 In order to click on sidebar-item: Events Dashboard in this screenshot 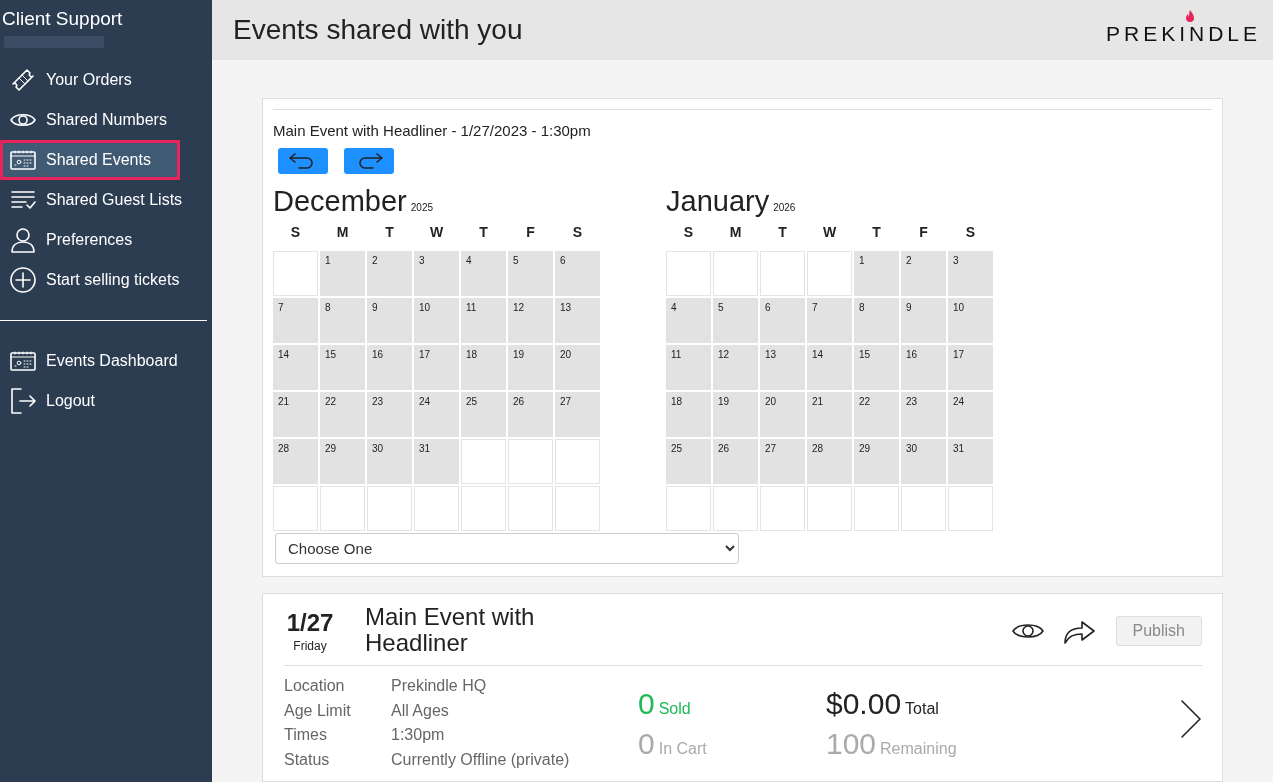, I will do `click(106, 361)`.